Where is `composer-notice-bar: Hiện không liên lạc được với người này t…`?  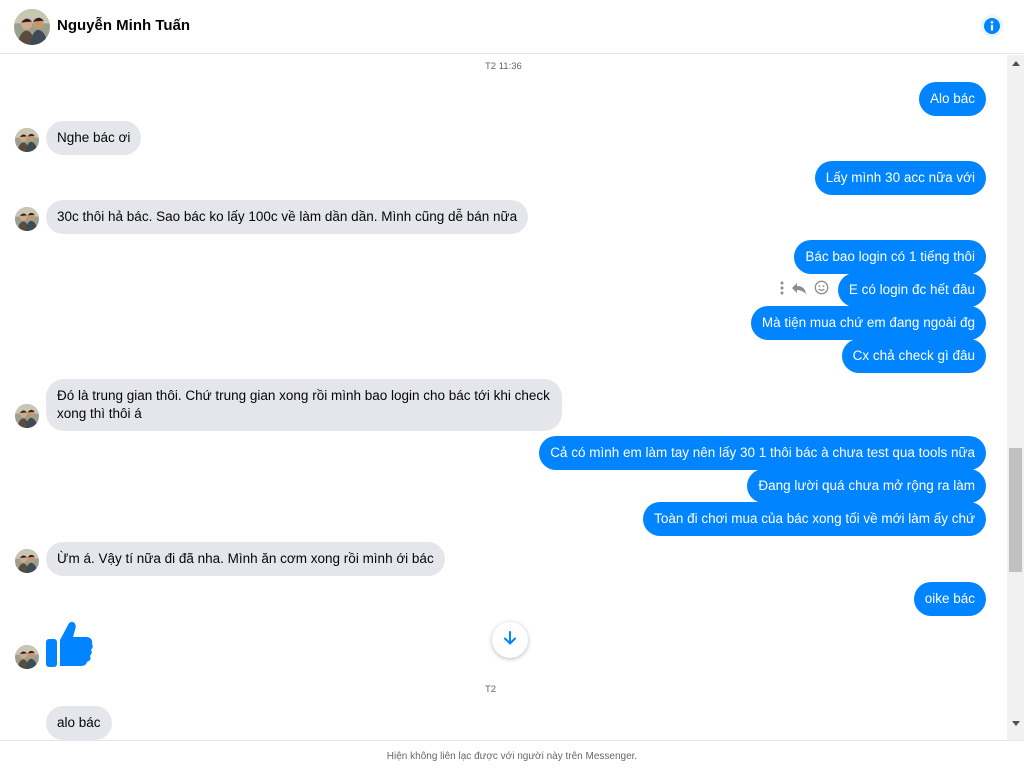
composer-notice-bar: Hiện không liên lạc được với người này t… is located at coordinates (512, 756).